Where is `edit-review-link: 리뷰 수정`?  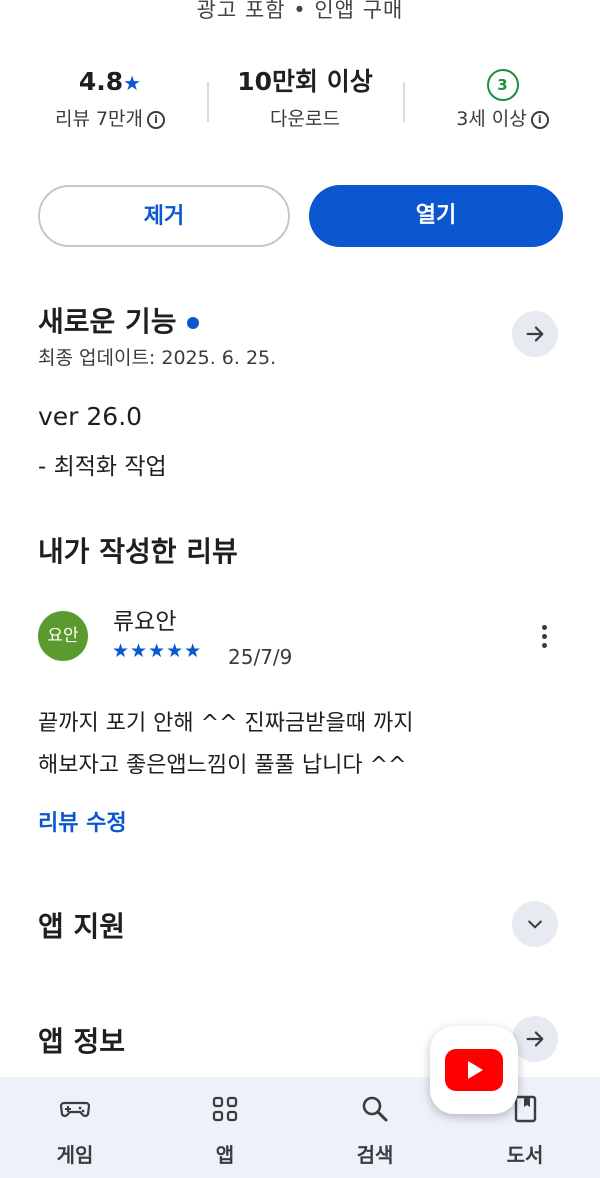
edit-review-link: 리뷰 수정 is located at coordinates (82, 821).